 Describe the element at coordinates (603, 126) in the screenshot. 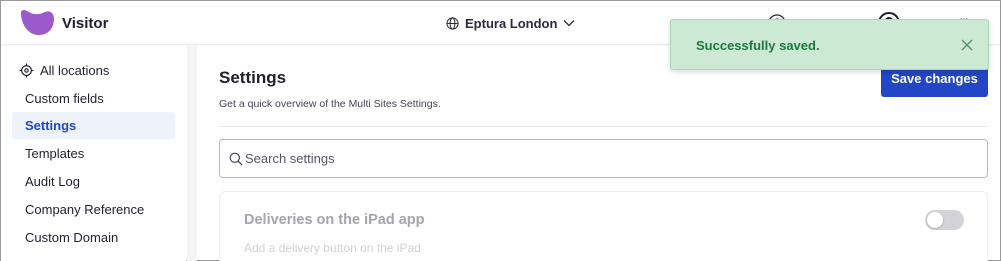

I see `divider` at that location.